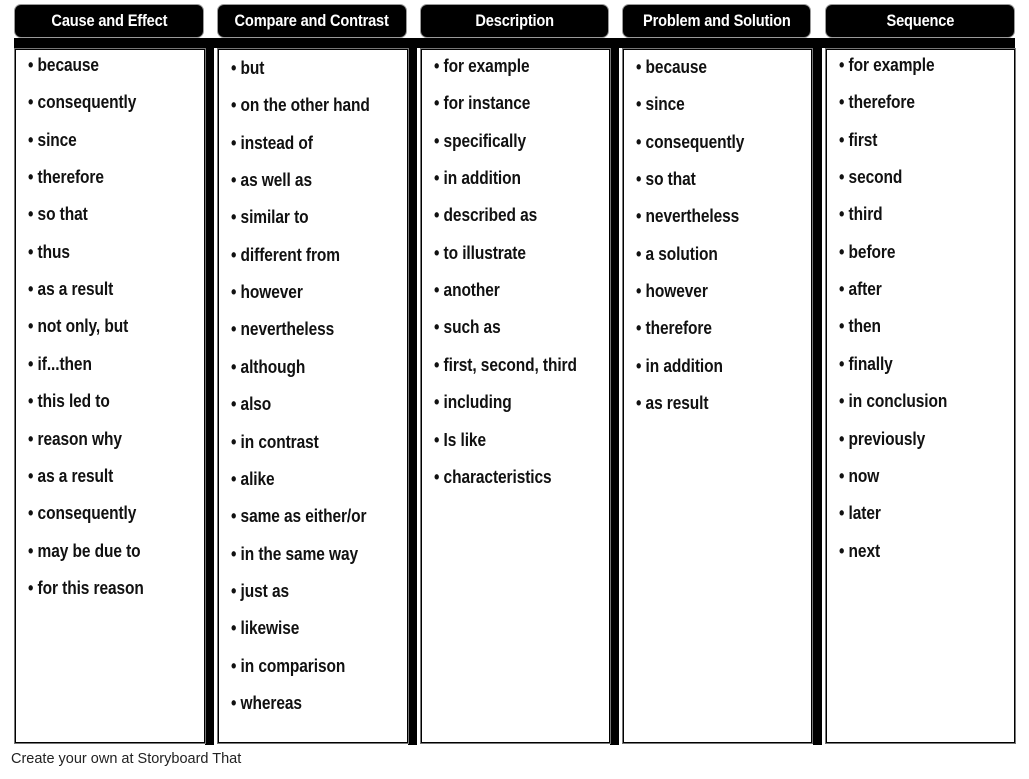 This screenshot has height=779, width=1029. Describe the element at coordinates (69, 401) in the screenshot. I see `word-list-item: • this led to` at that location.